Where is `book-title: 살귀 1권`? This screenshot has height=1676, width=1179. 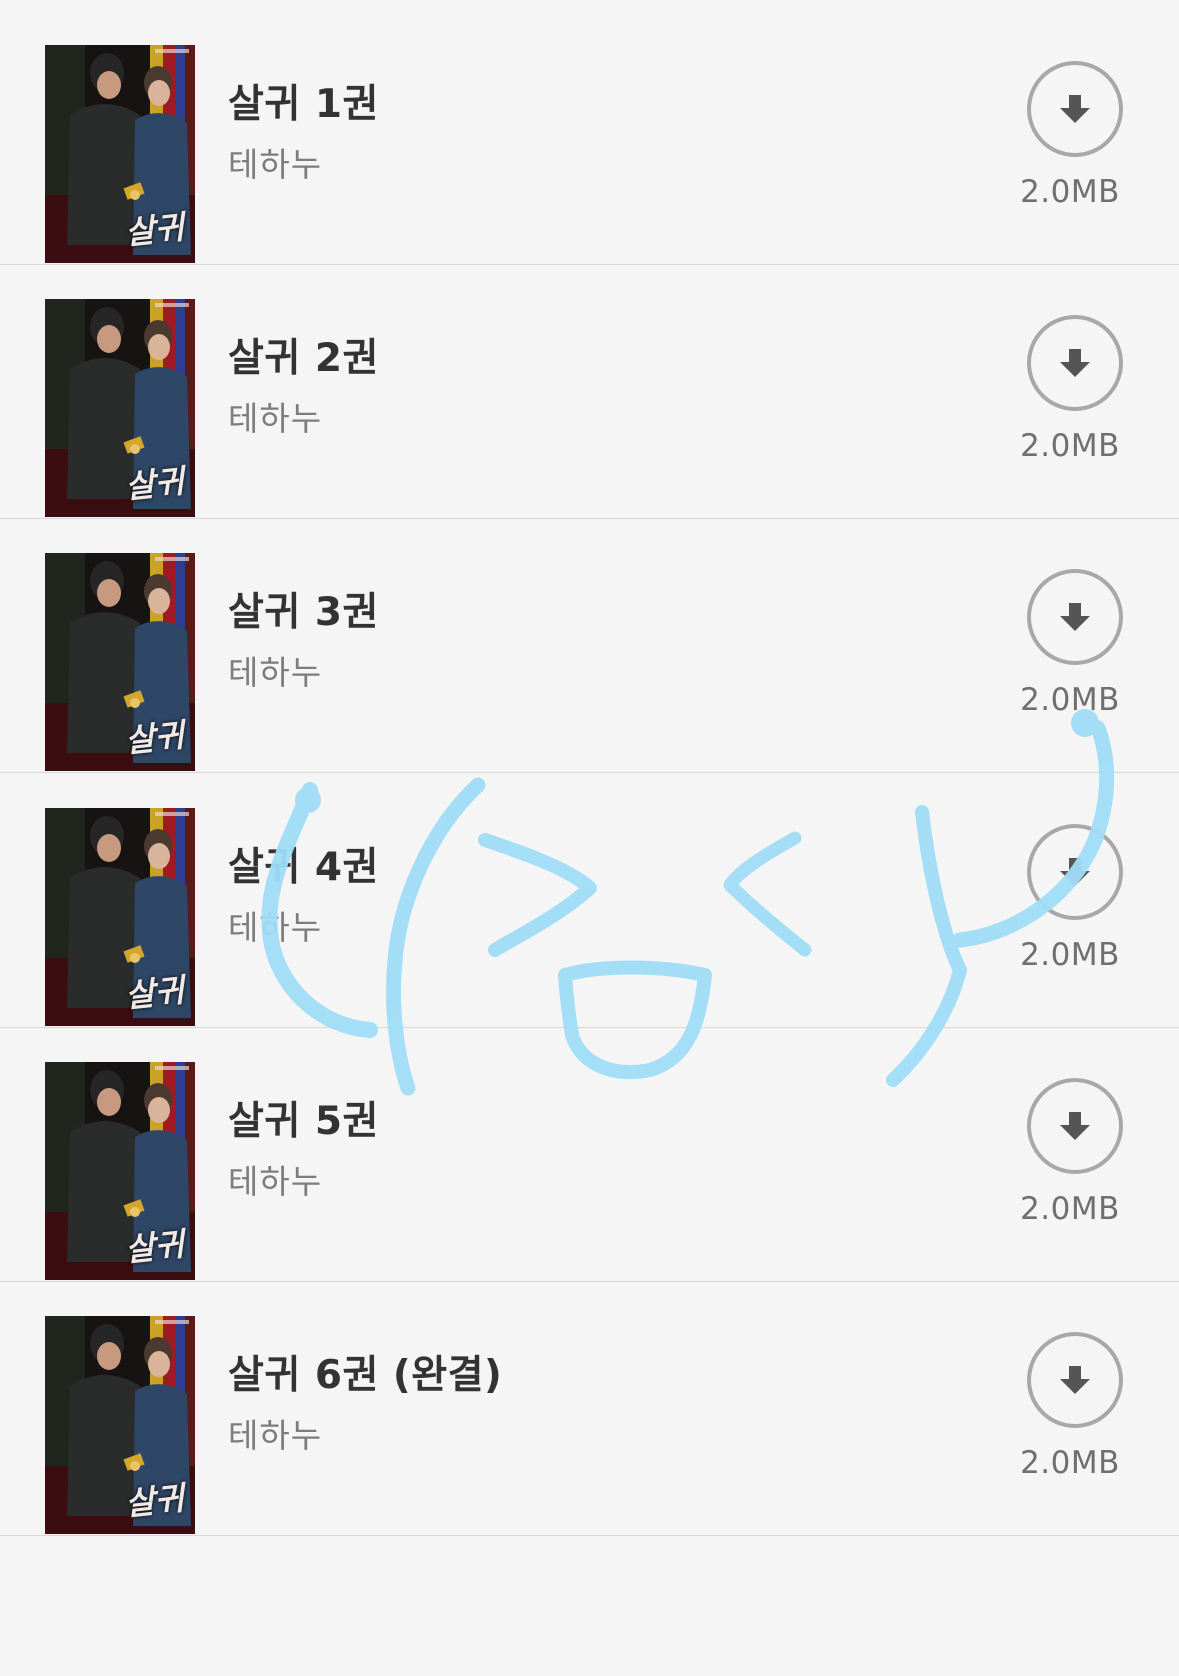
book-title: 살귀 1권 is located at coordinates (303, 104).